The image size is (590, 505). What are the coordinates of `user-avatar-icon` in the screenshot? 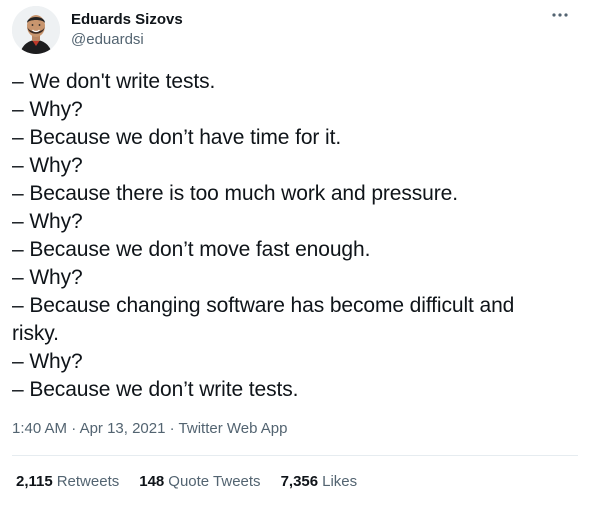 It's located at (36, 30).